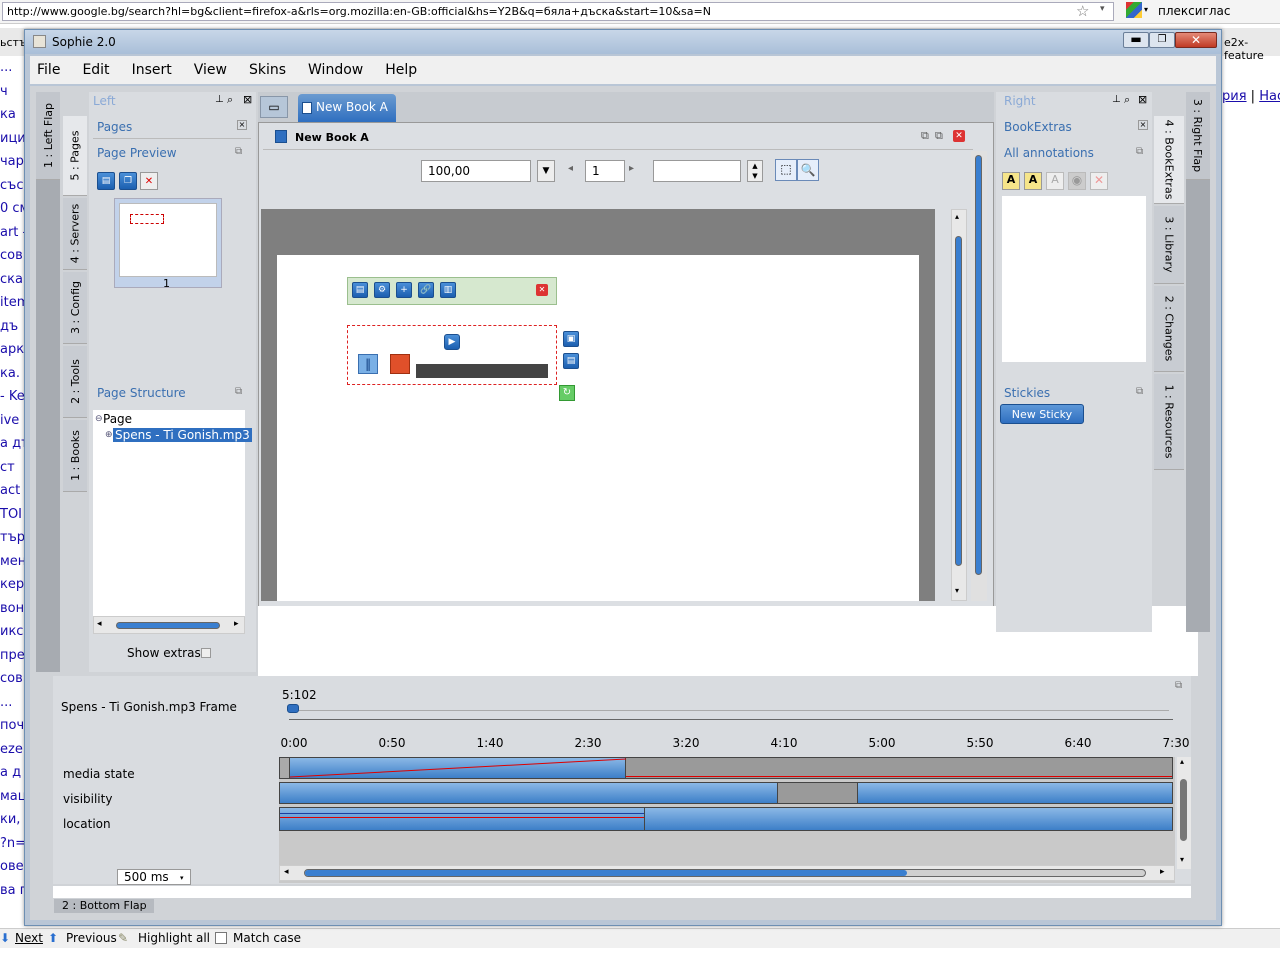  Describe the element at coordinates (448, 290) in the screenshot. I see `frame-chart-icon: ▥` at that location.